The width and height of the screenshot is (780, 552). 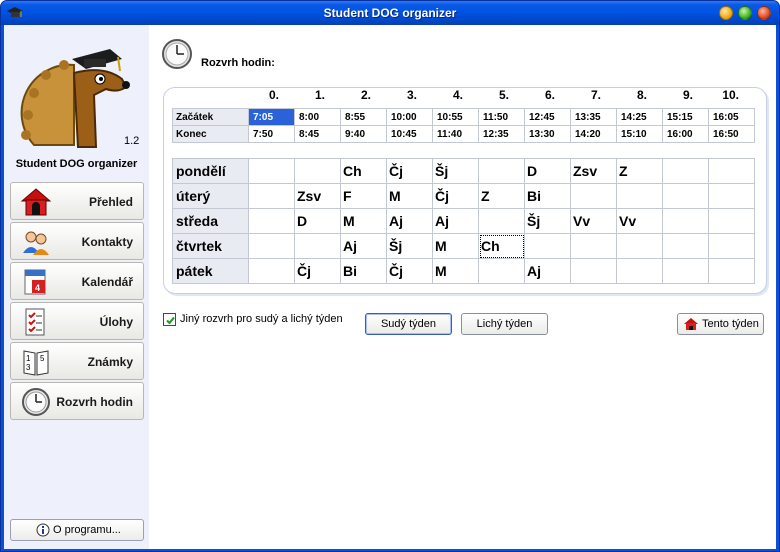 What do you see at coordinates (593, 134) in the screenshot?
I see `end-time-cell: 14:20` at bounding box center [593, 134].